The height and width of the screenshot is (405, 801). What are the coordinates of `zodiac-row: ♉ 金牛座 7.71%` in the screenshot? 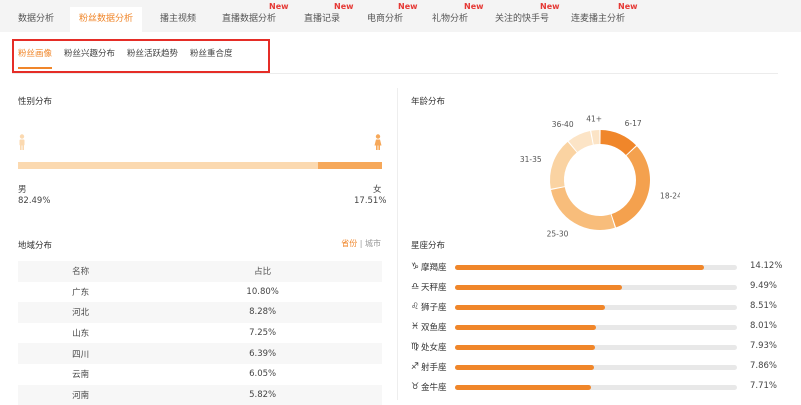 It's located at (595, 389).